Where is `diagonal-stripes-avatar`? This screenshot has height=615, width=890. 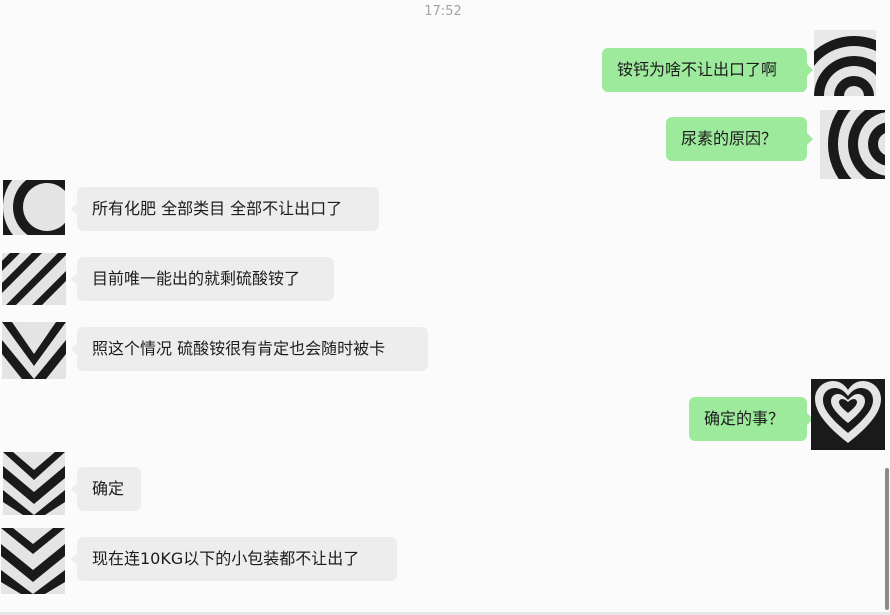 diagonal-stripes-avatar is located at coordinates (34, 279).